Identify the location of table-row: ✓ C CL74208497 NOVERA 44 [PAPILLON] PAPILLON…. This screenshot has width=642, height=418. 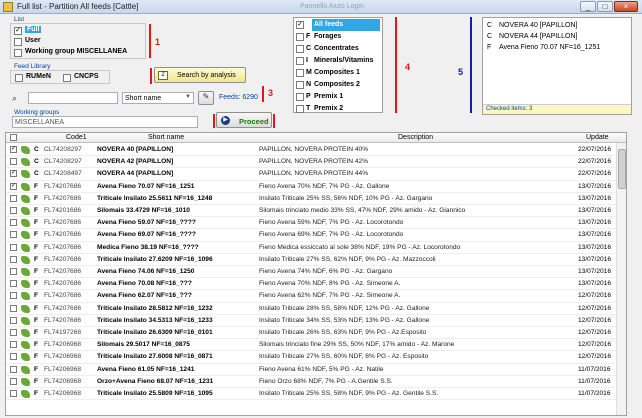
(316, 174).